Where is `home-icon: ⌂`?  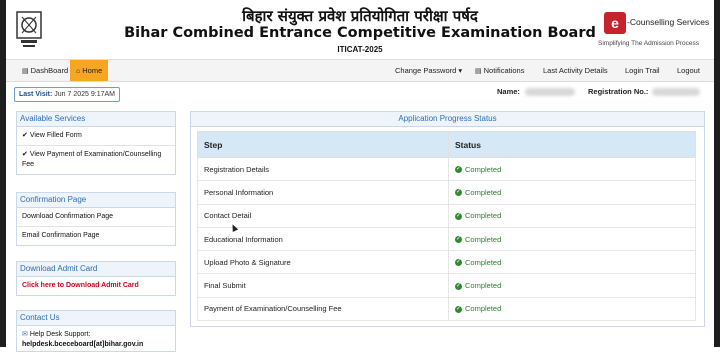
home-icon: ⌂ is located at coordinates (78, 71).